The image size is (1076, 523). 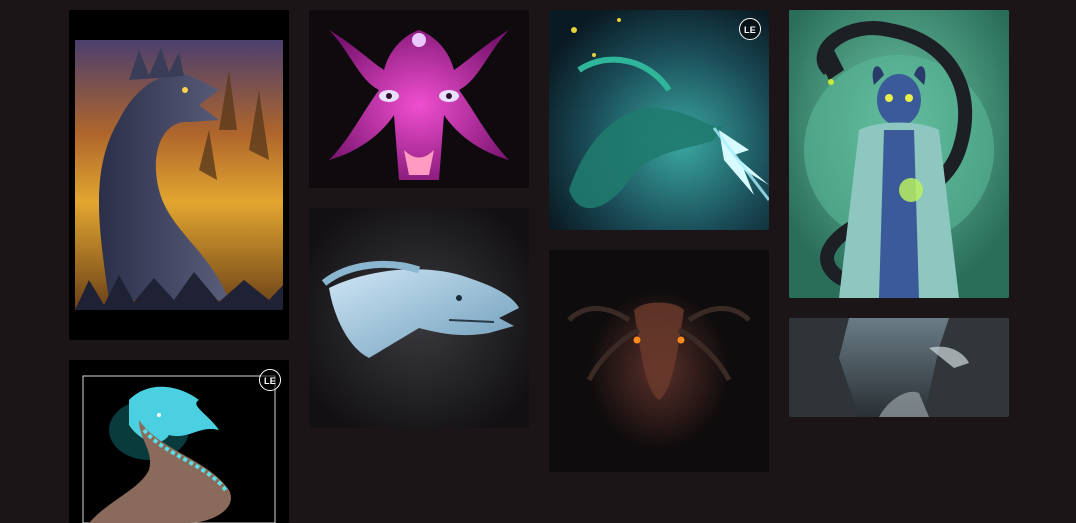 I want to click on artwork-tile-teal-lightning-dragon: LE, so click(x=659, y=120).